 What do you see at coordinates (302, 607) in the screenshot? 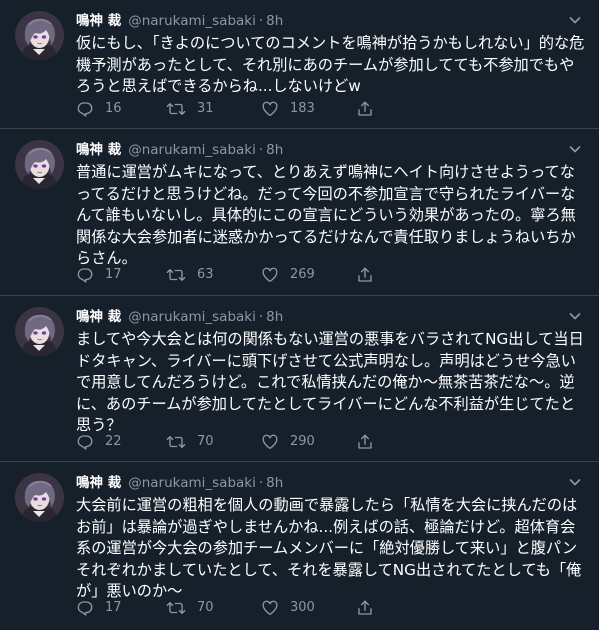
I see `like-count: 300` at bounding box center [302, 607].